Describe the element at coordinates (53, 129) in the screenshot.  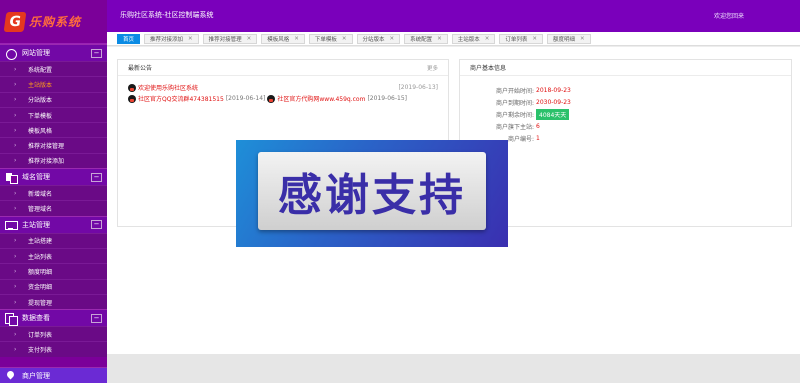
I see `sidebar-item-template-style: › 模板风格` at that location.